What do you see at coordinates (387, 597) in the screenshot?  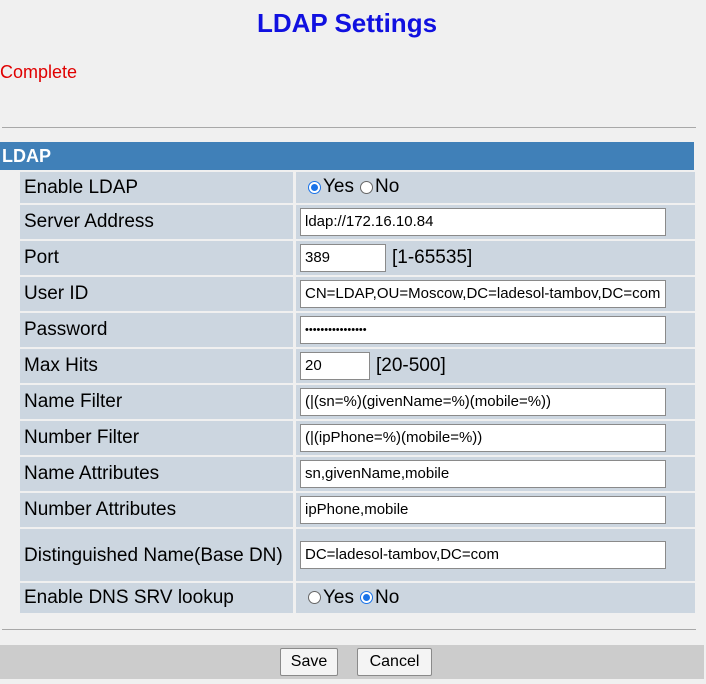 I see `dns-srv-no-label: No` at bounding box center [387, 597].